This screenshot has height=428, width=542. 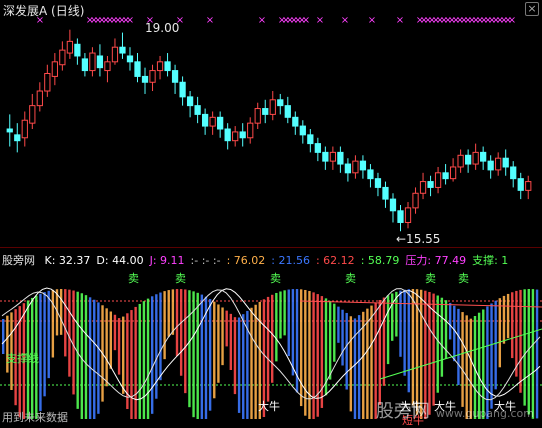 I want to click on bull-label: 大牛, so click(x=269, y=406).